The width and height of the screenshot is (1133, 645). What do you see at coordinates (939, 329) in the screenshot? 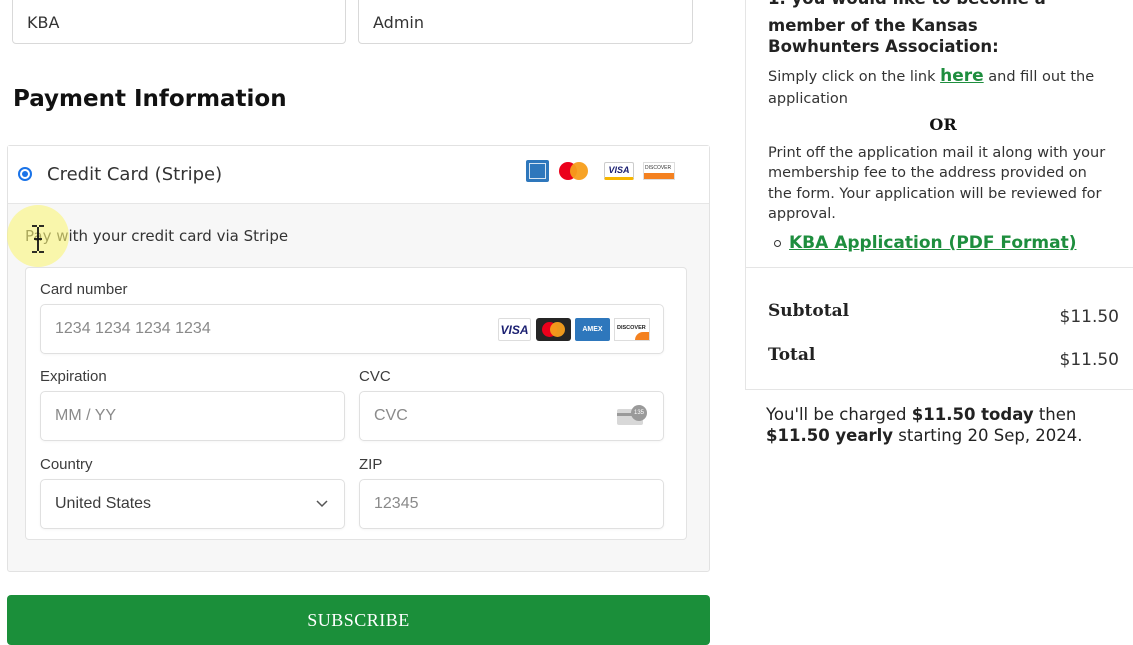
I see `order-totals-box: Subtotal $11.50 Total $11.50` at bounding box center [939, 329].